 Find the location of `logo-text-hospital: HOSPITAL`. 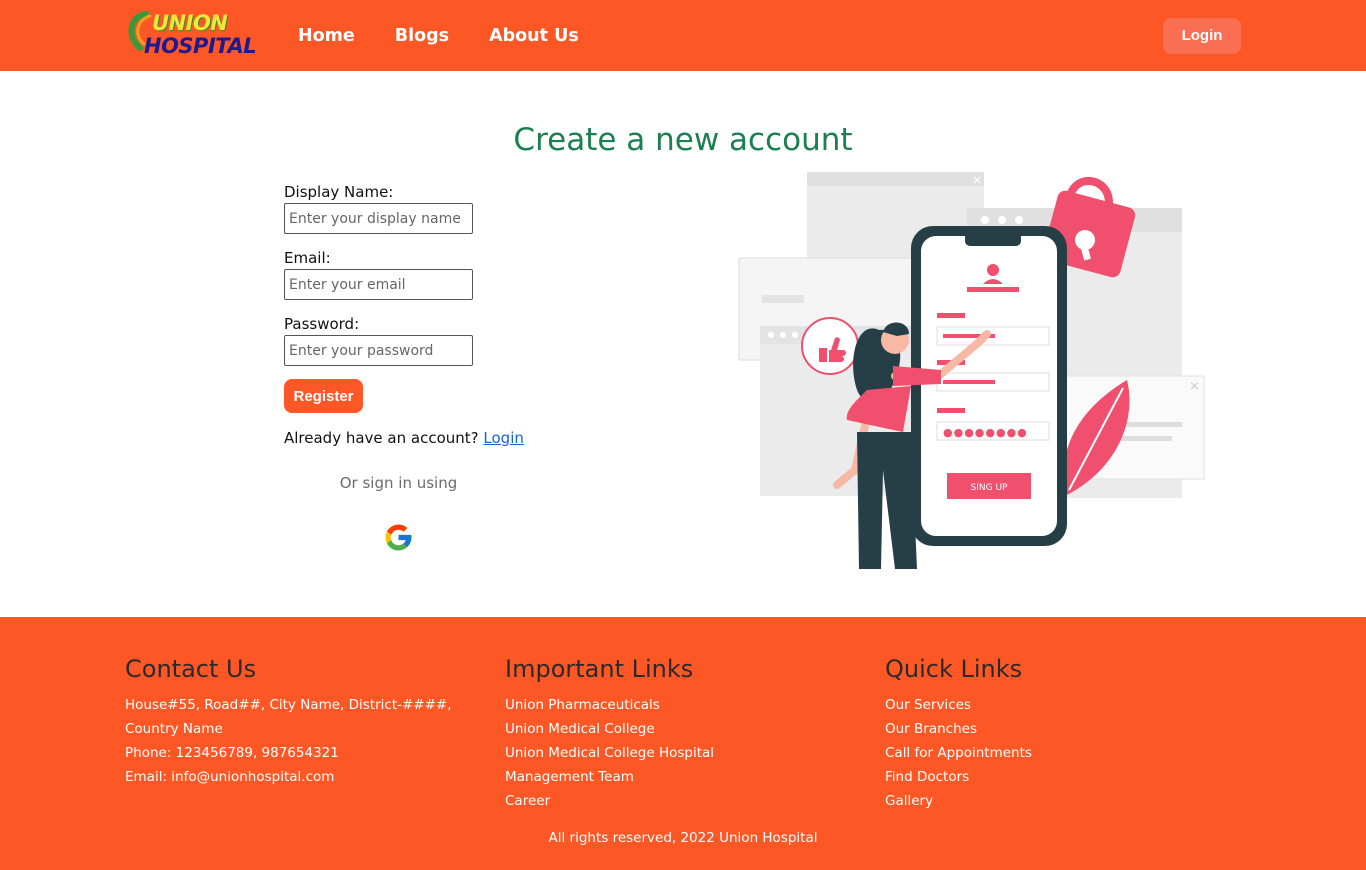

logo-text-hospital: HOSPITAL is located at coordinates (200, 46).